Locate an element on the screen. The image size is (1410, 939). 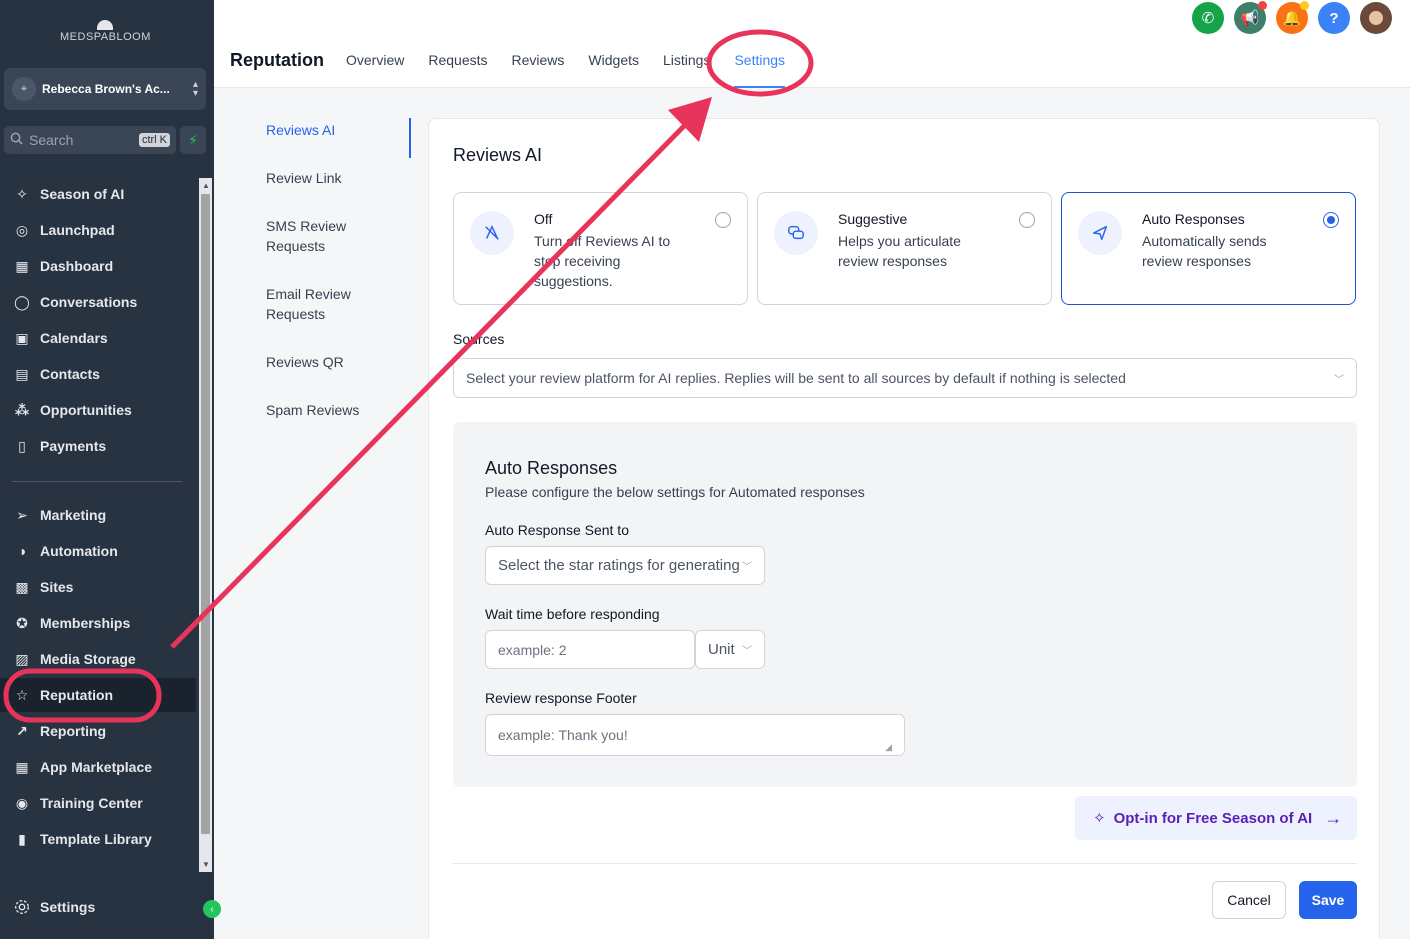
sidebar-item-label: Launchpad is located at coordinates (77, 230).